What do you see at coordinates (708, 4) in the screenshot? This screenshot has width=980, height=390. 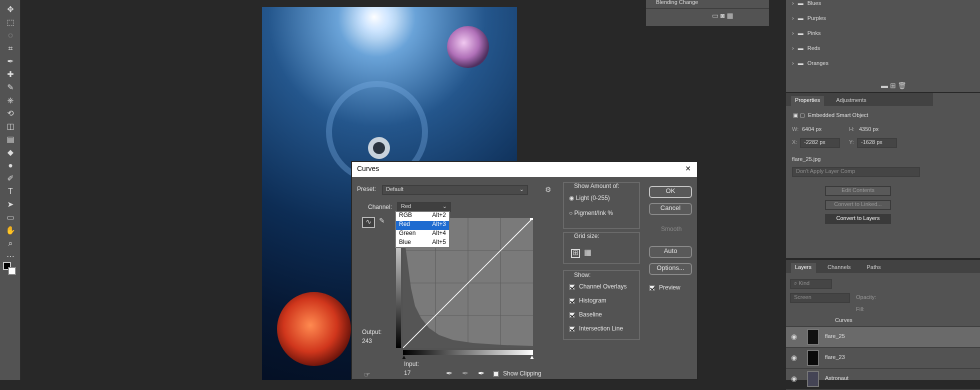 I see `history-item: Blending Change` at bounding box center [708, 4].